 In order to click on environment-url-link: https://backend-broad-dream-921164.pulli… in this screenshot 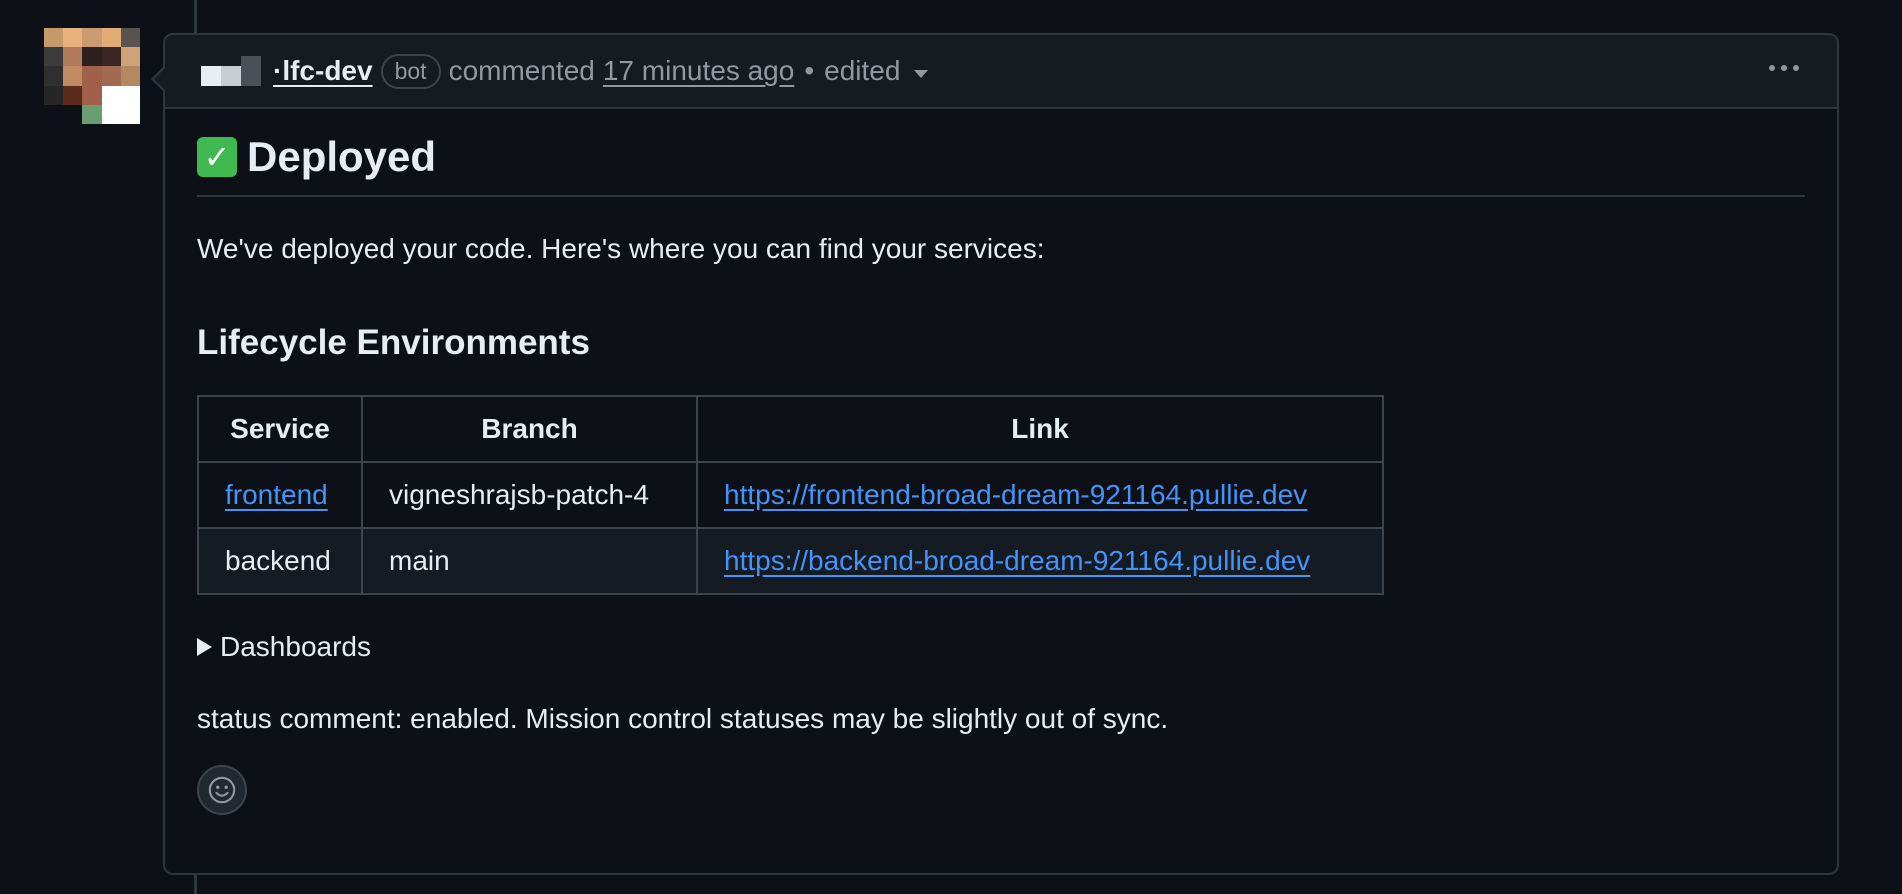, I will do `click(1017, 560)`.